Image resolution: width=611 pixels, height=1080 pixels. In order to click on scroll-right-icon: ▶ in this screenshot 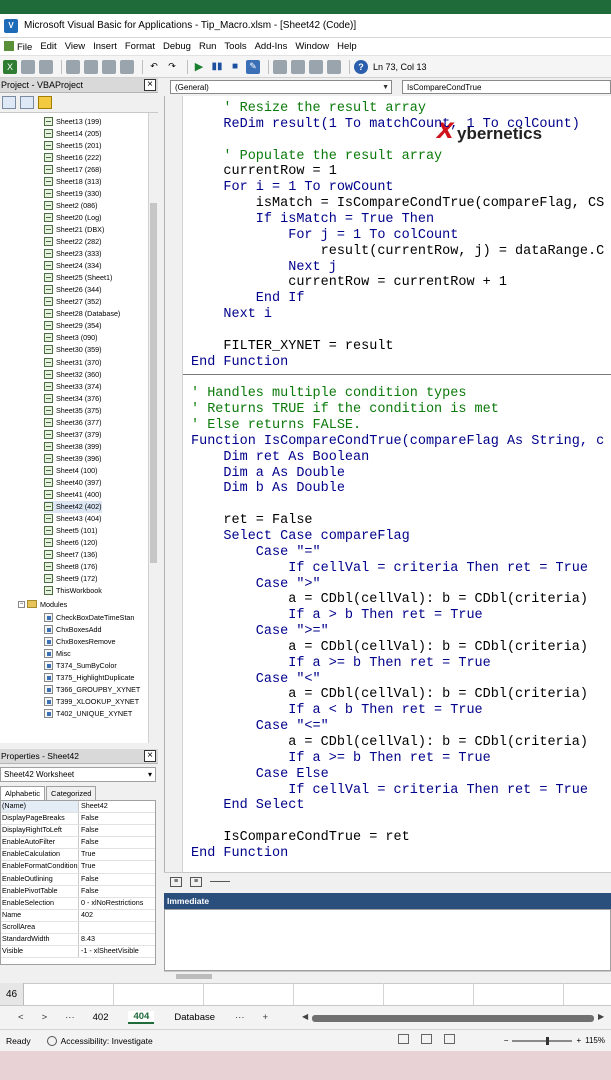, I will do `click(601, 1016)`.